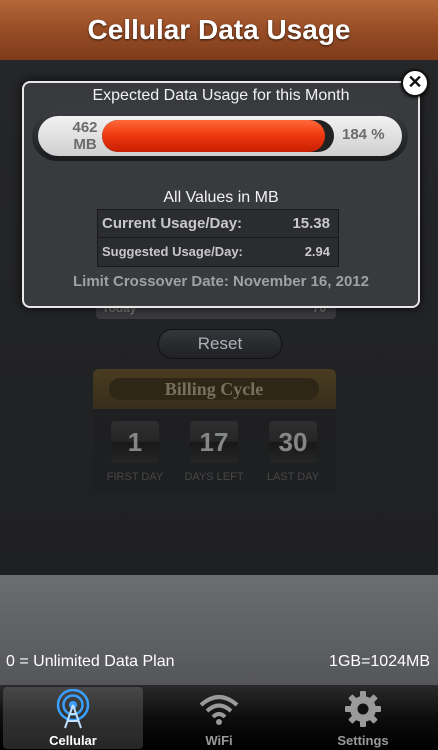 Image resolution: width=438 pixels, height=750 pixels. Describe the element at coordinates (172, 223) in the screenshot. I see `stat-label: Current Usage/Day:` at that location.